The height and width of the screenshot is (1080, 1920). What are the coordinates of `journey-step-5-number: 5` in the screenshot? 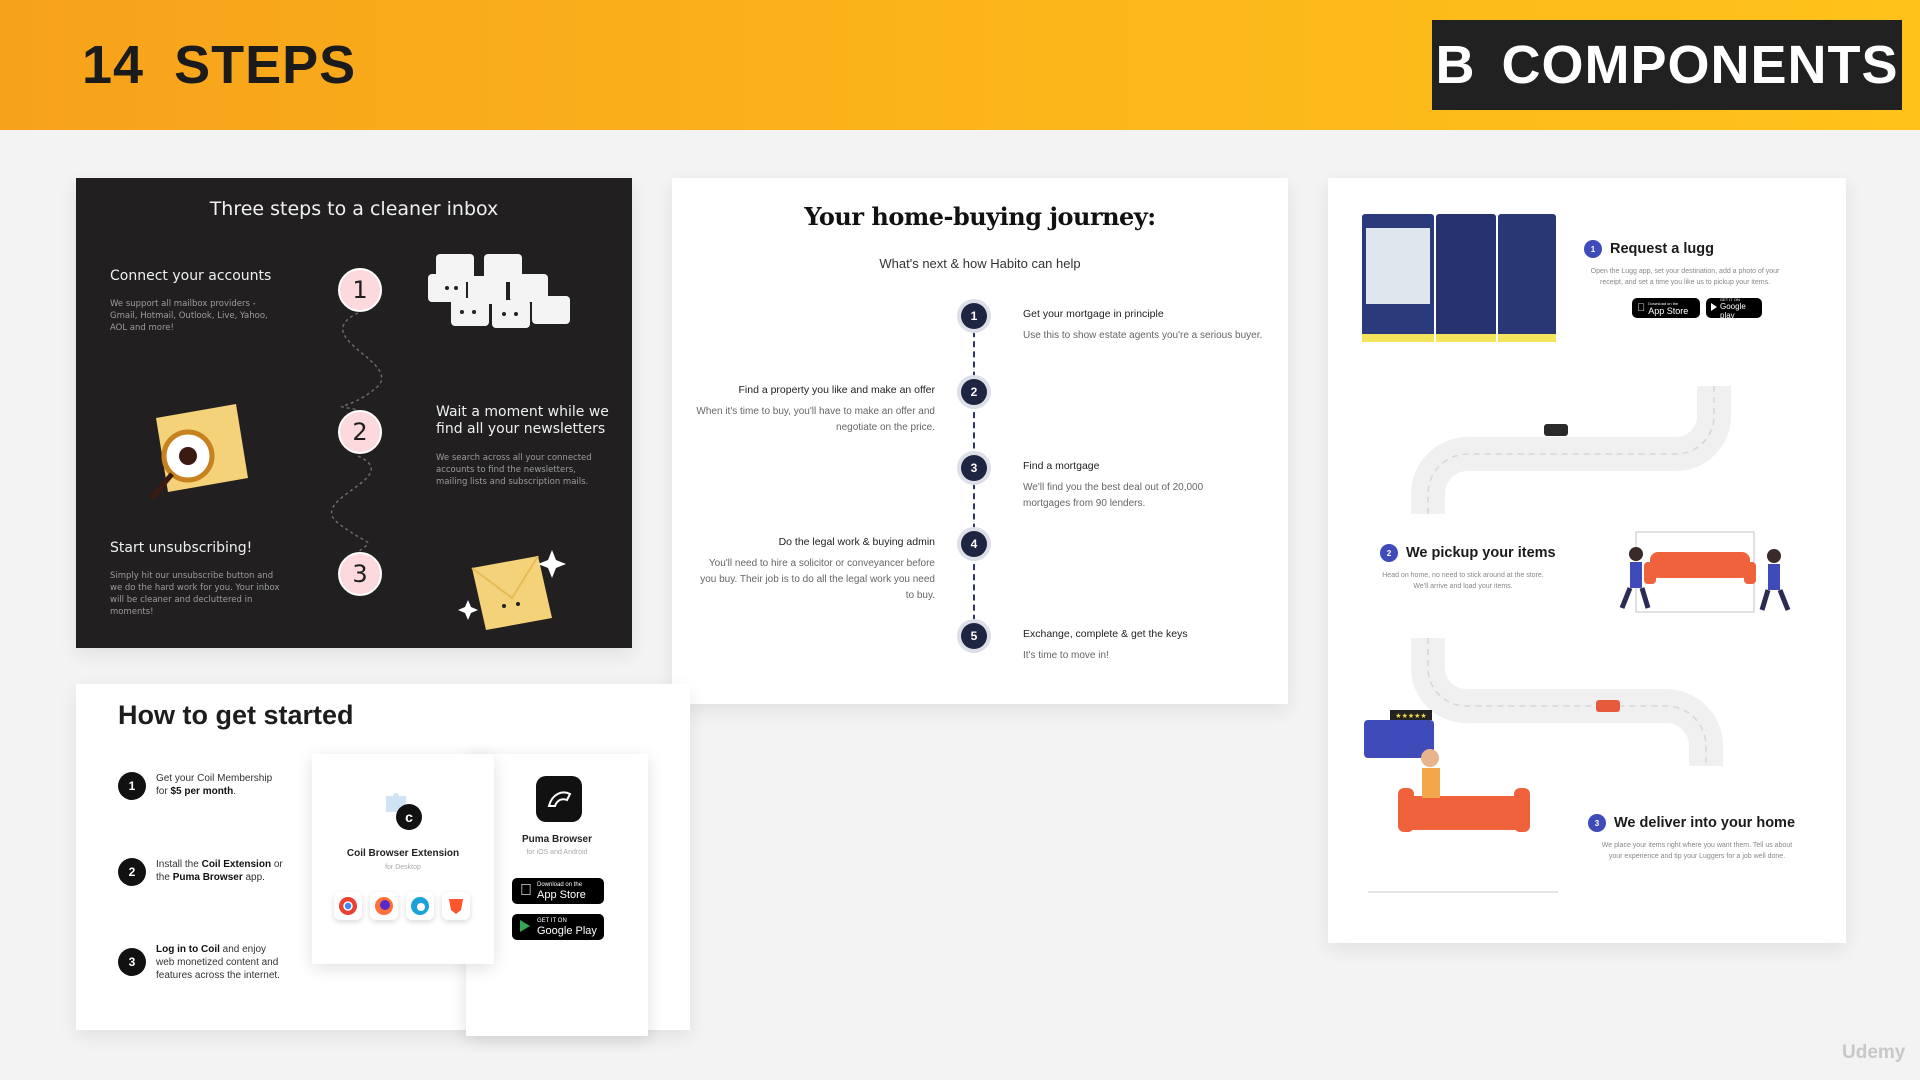 It's located at (974, 636).